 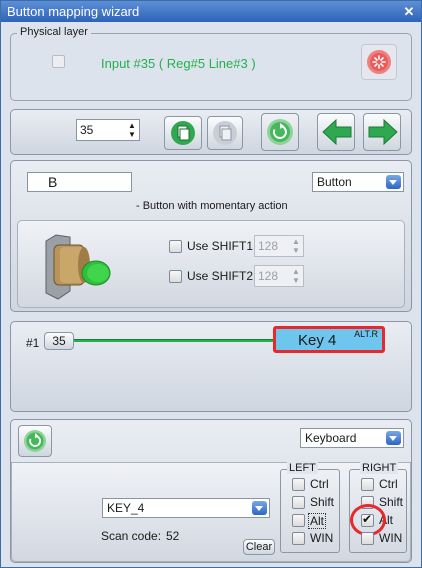 What do you see at coordinates (317, 521) in the screenshot?
I see `left-alt-label: Alt` at bounding box center [317, 521].